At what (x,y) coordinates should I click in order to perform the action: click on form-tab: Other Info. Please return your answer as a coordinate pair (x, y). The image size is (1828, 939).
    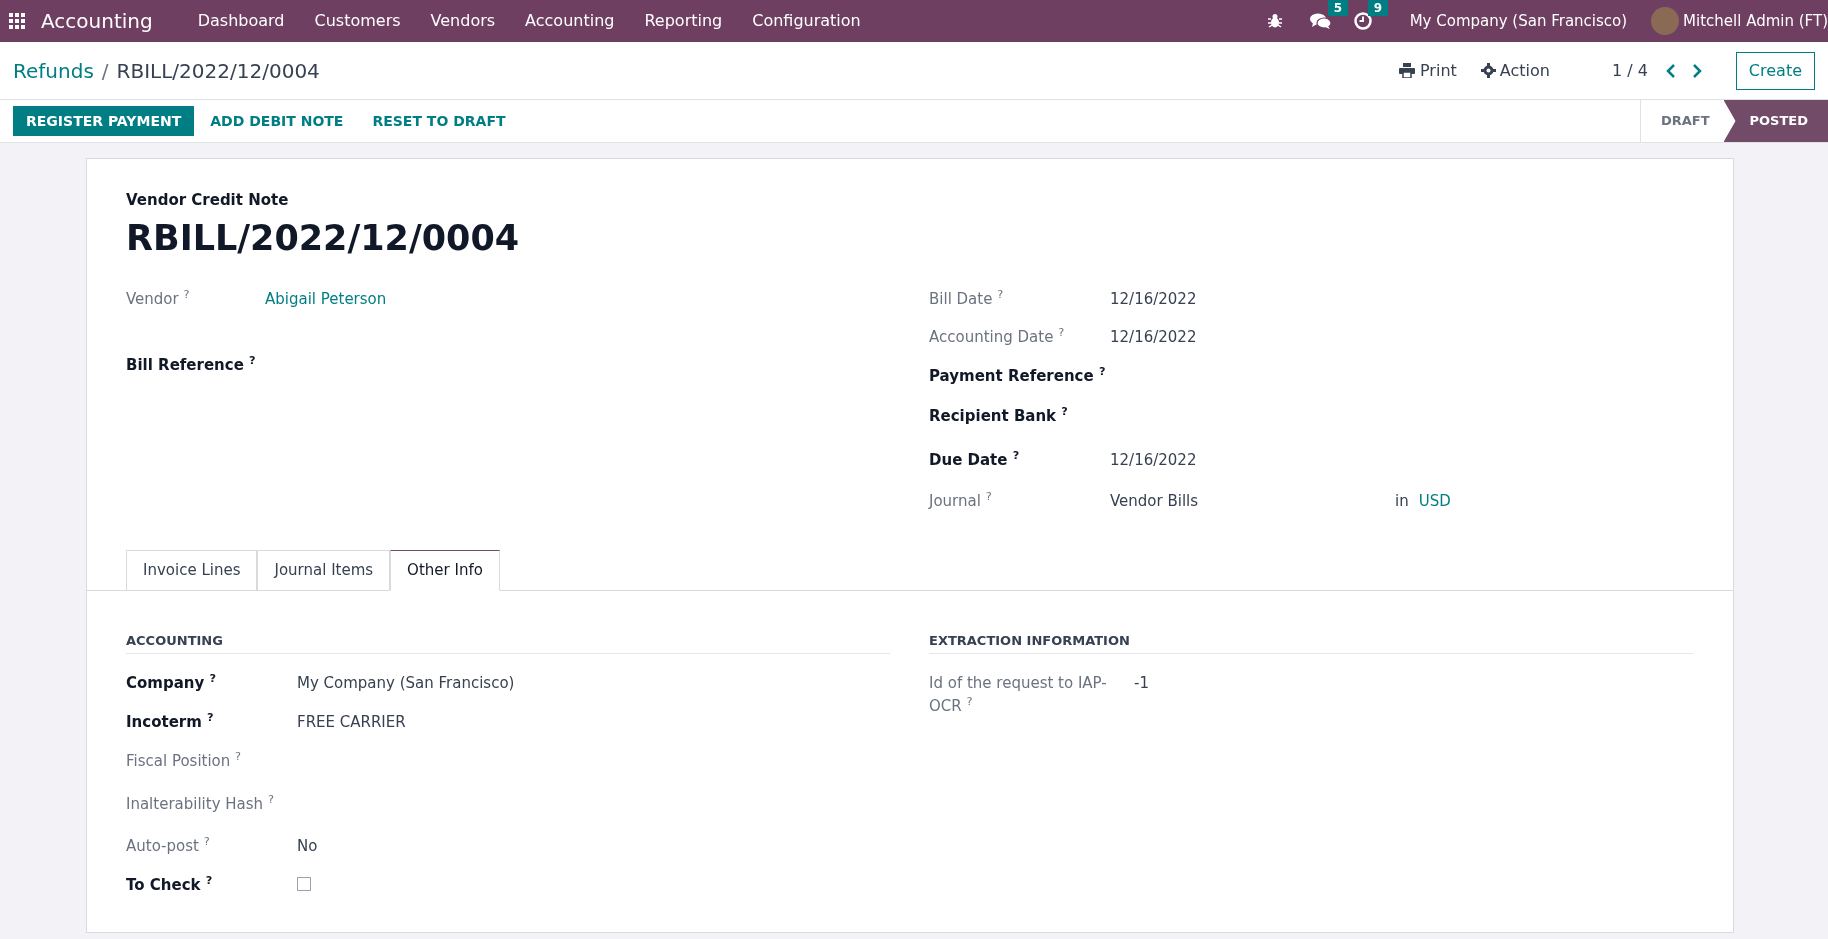
    Looking at the image, I should click on (445, 570).